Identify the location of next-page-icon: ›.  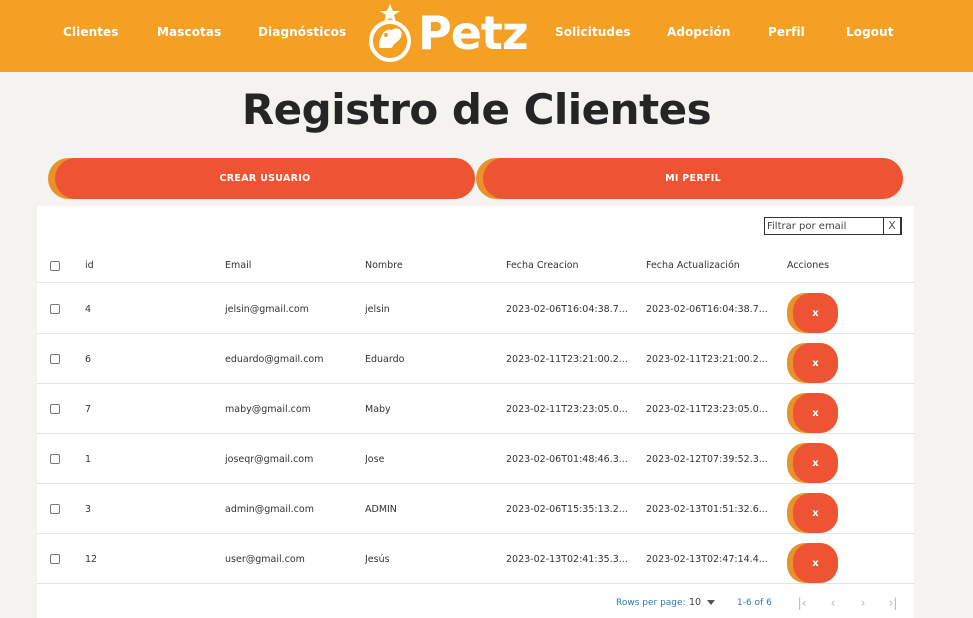
(863, 603).